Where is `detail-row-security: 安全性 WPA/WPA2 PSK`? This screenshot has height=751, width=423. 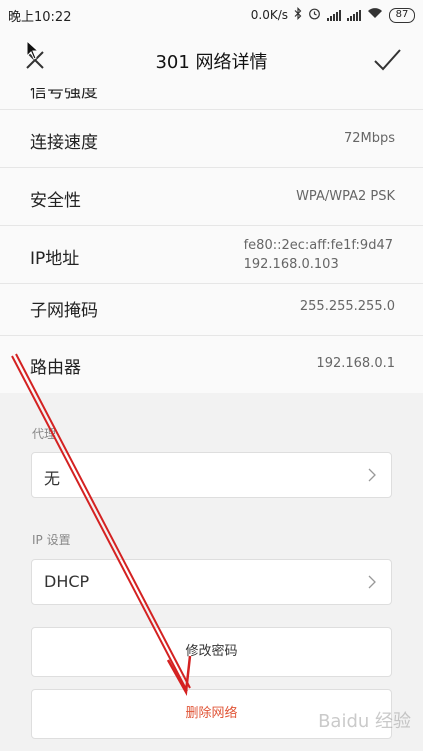 detail-row-security: 安全性 WPA/WPA2 PSK is located at coordinates (211, 197).